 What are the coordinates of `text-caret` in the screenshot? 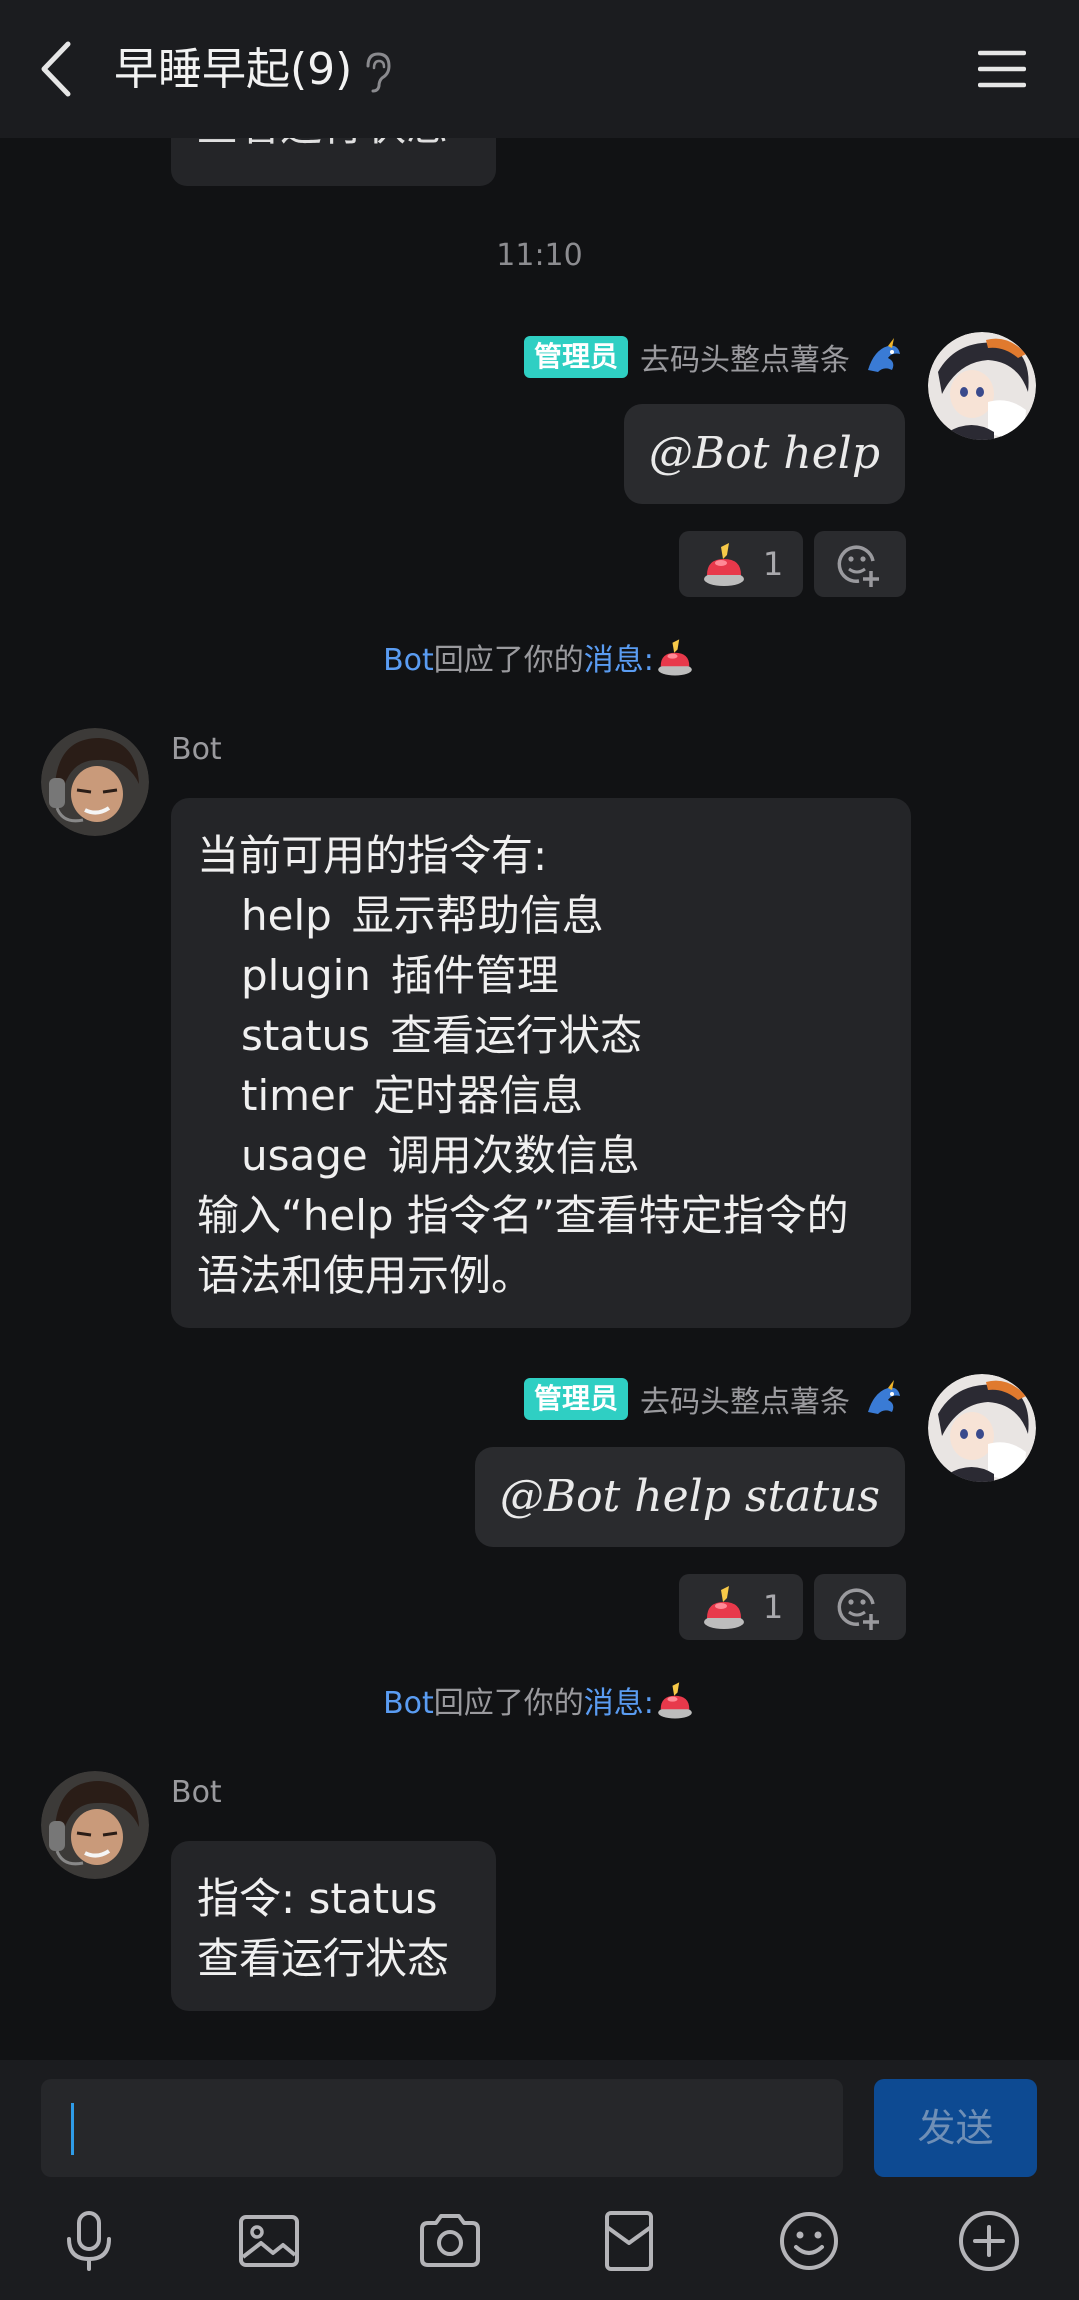 It's located at (72, 2129).